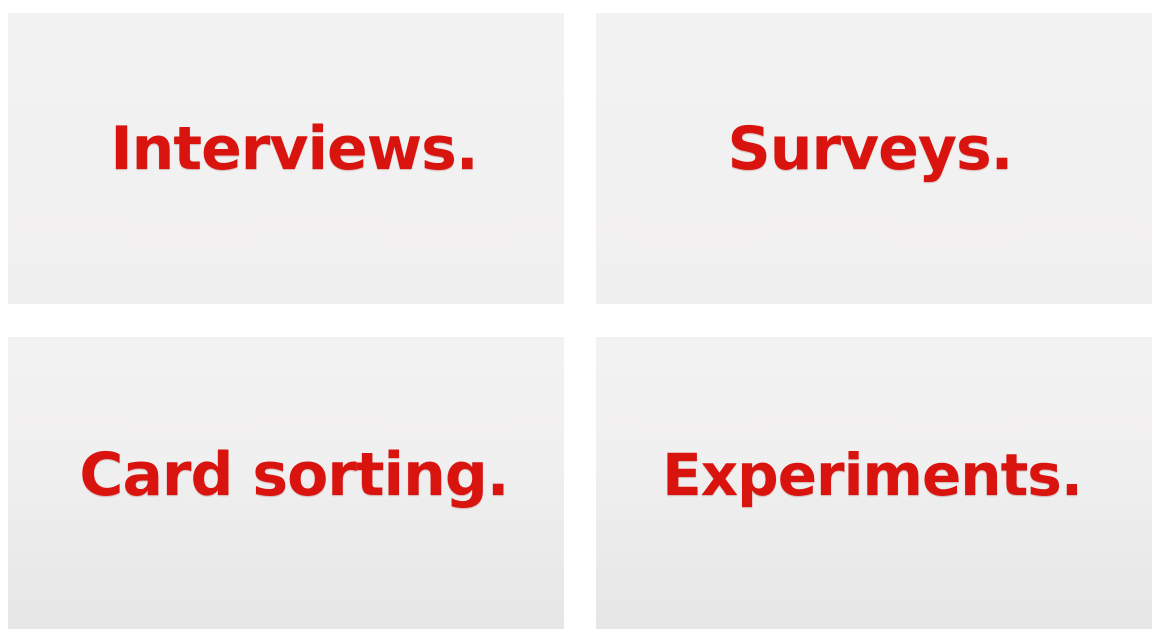  I want to click on tile-label-surveys: Surveys., so click(870, 148).